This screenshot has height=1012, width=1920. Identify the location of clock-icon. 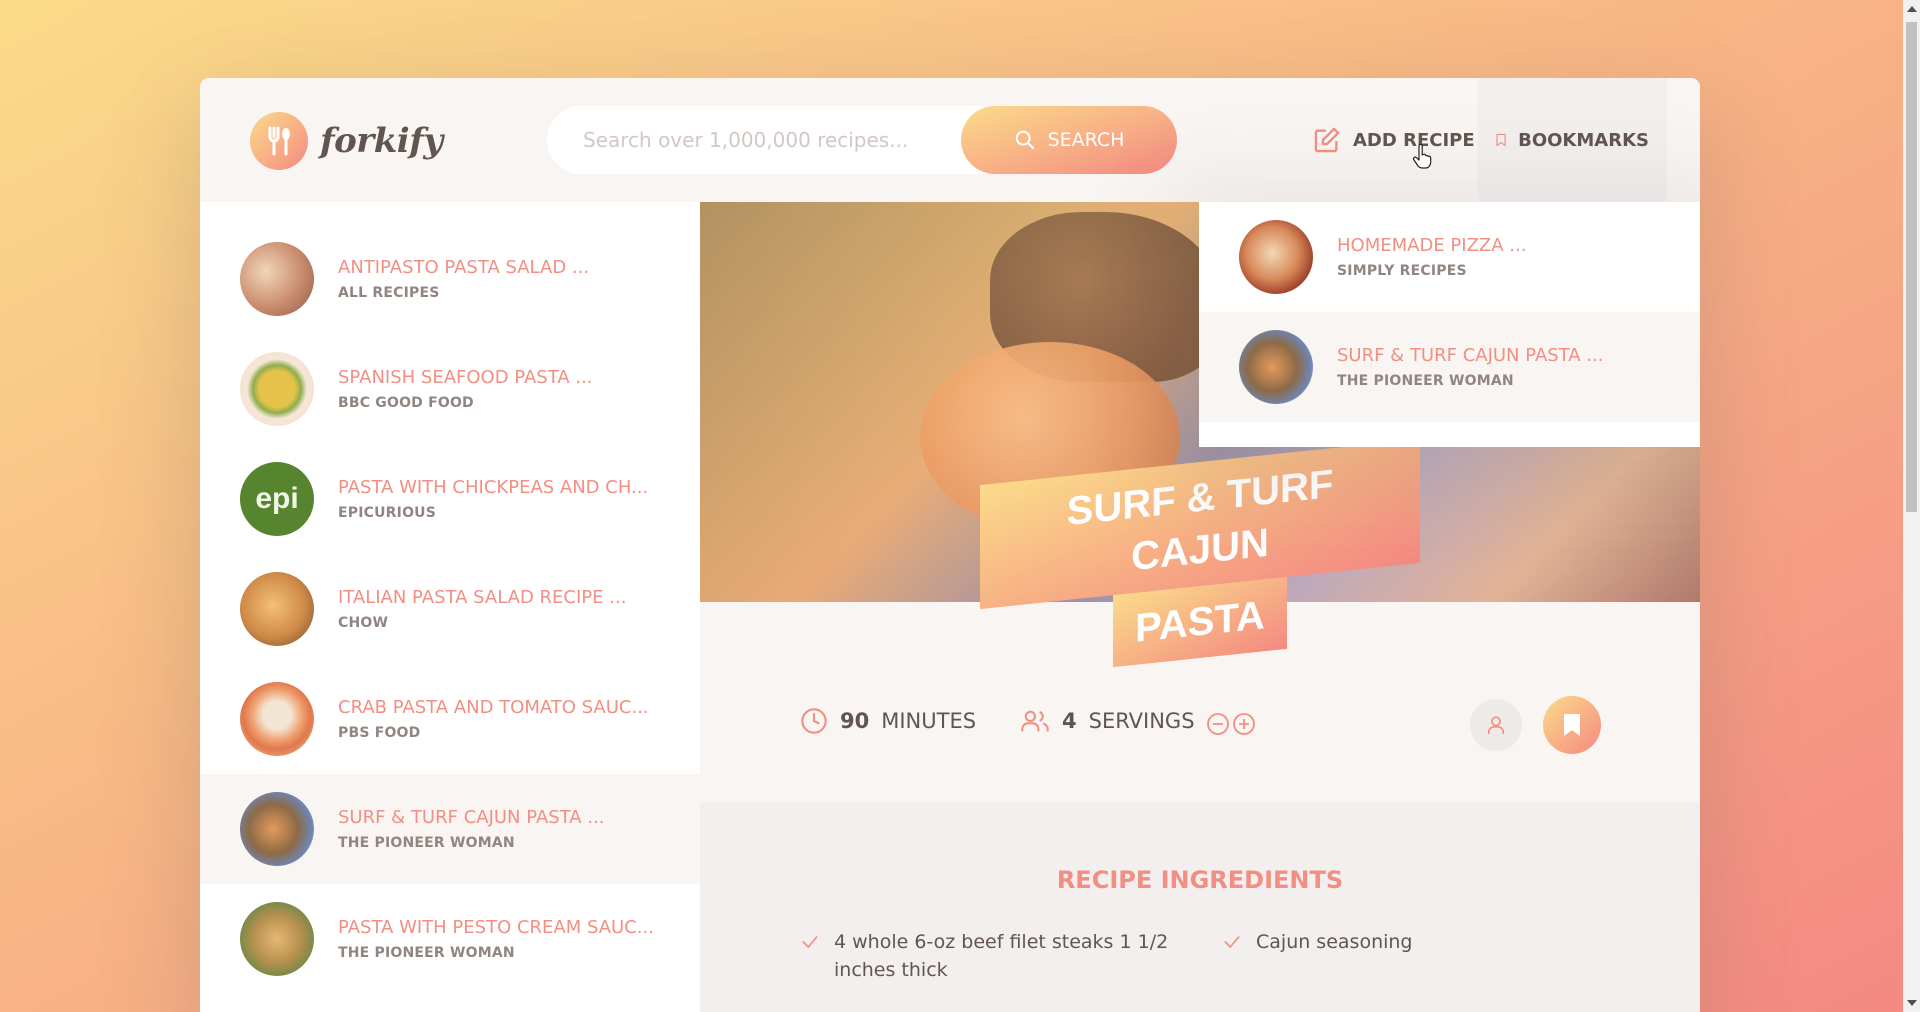
(814, 721).